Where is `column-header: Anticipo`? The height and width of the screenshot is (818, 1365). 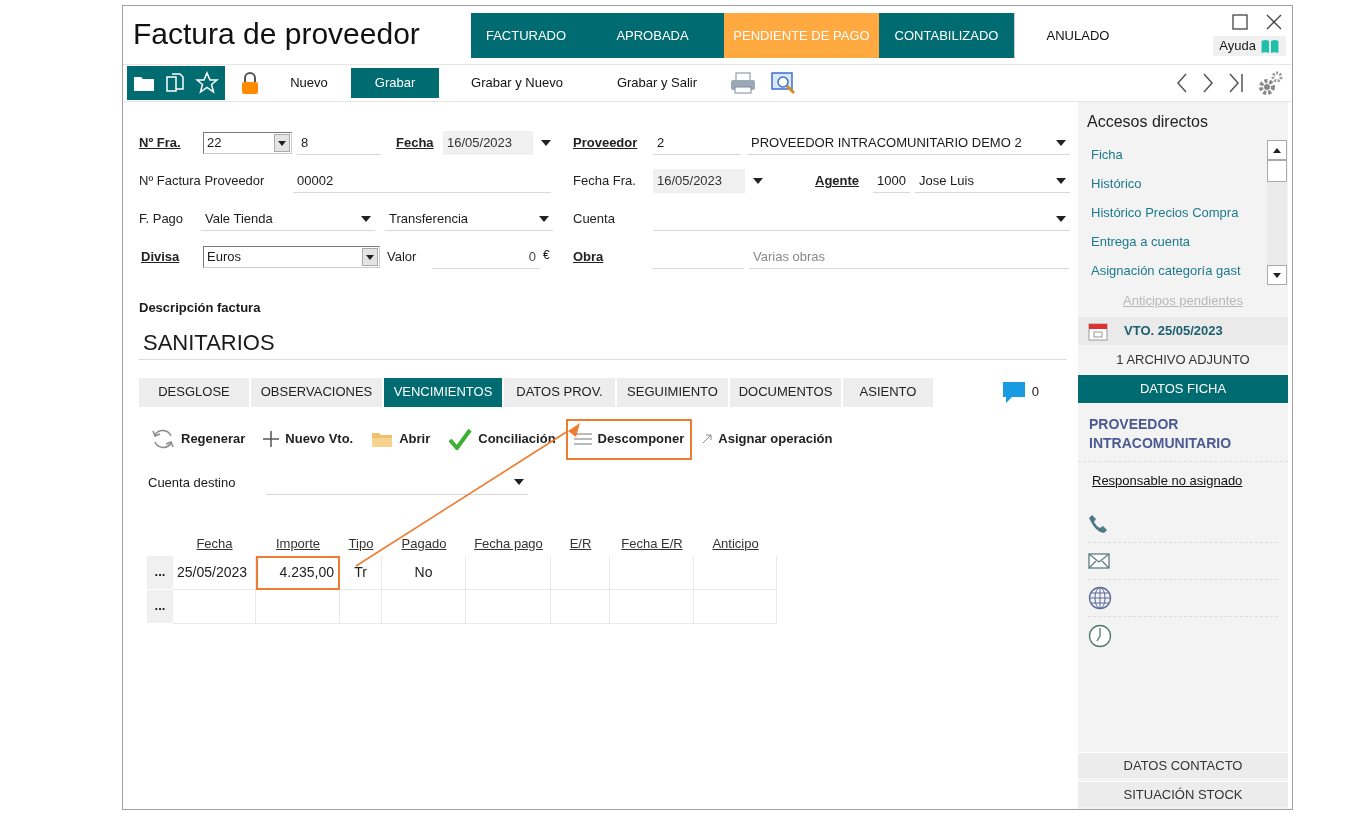 column-header: Anticipo is located at coordinates (735, 543).